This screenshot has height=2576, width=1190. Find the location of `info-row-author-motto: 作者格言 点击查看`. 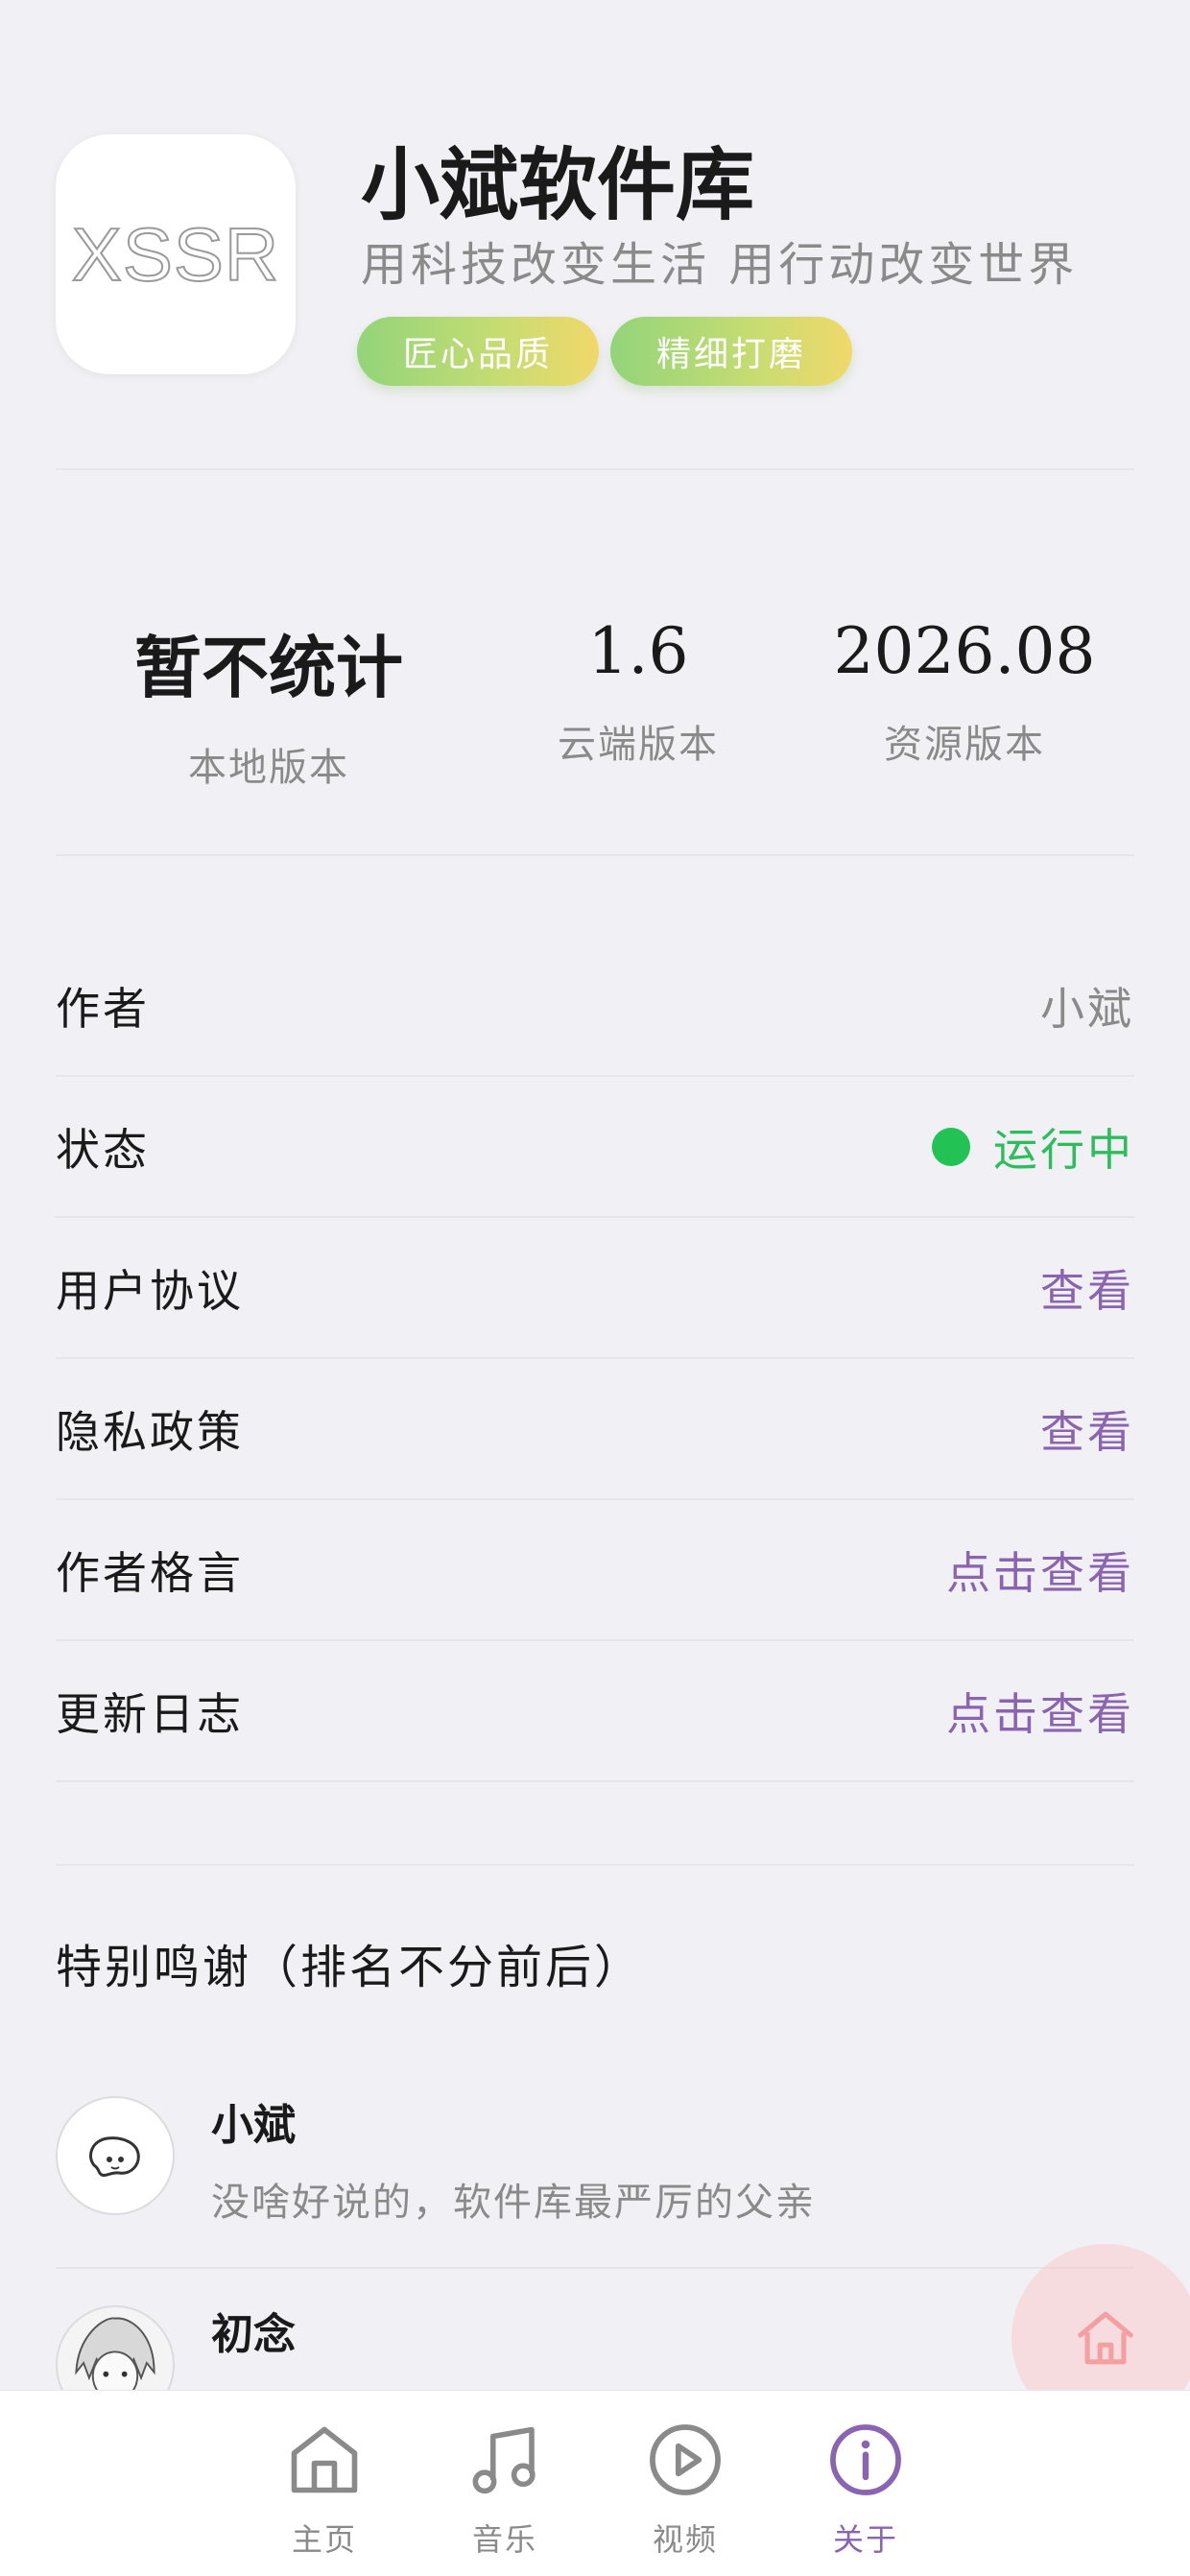

info-row-author-motto: 作者格言 点击查看 is located at coordinates (595, 1570).